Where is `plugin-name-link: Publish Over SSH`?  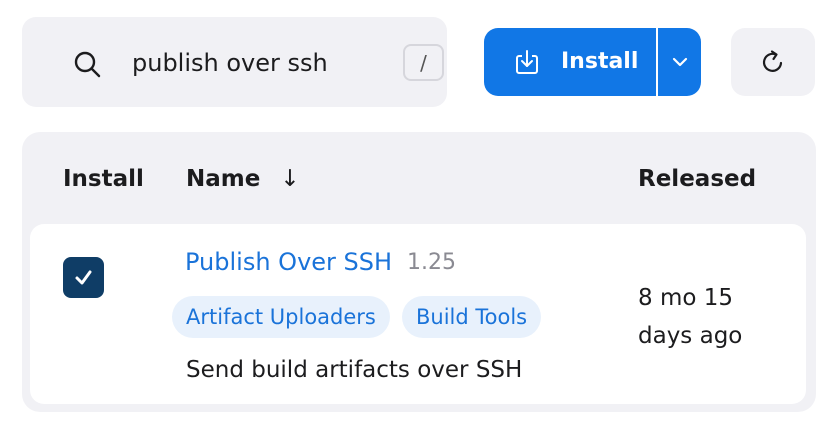
plugin-name-link: Publish Over SSH is located at coordinates (288, 262).